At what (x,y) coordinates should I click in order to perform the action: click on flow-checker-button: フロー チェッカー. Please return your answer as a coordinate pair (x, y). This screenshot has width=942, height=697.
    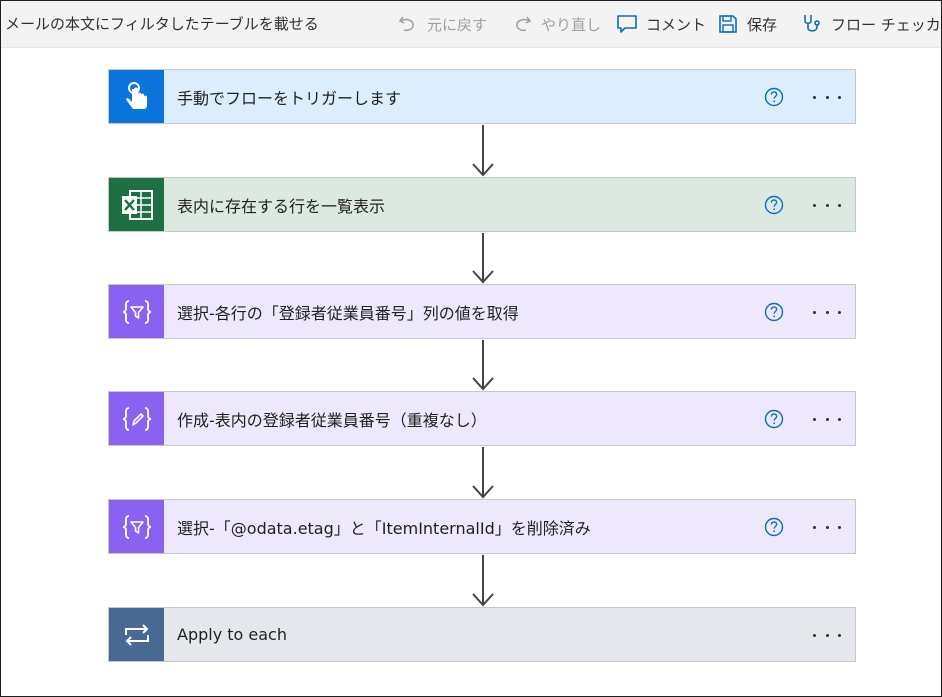
    Looking at the image, I should click on (871, 24).